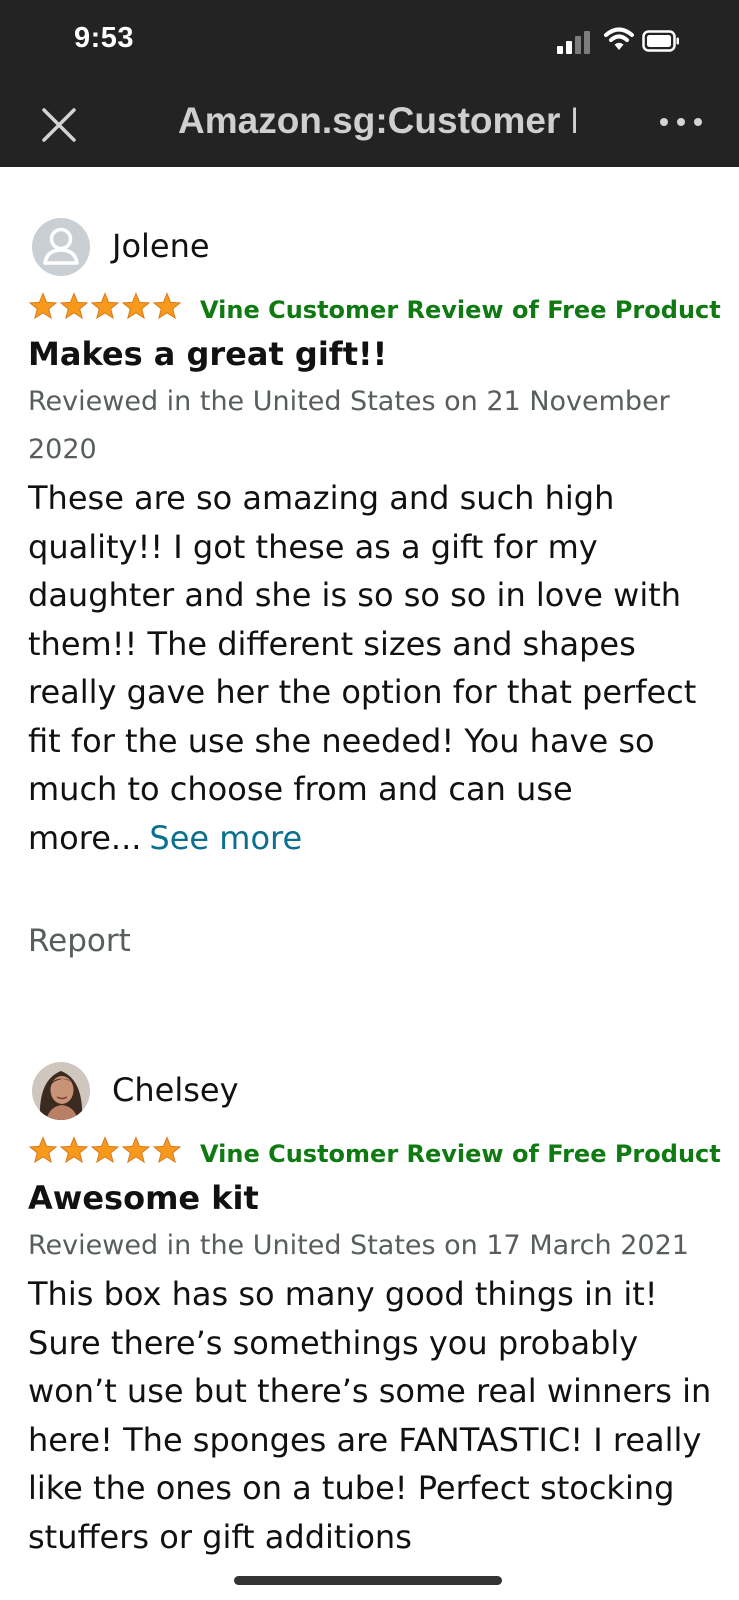 The width and height of the screenshot is (739, 1600). Describe the element at coordinates (575, 42) in the screenshot. I see `cellular-signal-icon` at that location.